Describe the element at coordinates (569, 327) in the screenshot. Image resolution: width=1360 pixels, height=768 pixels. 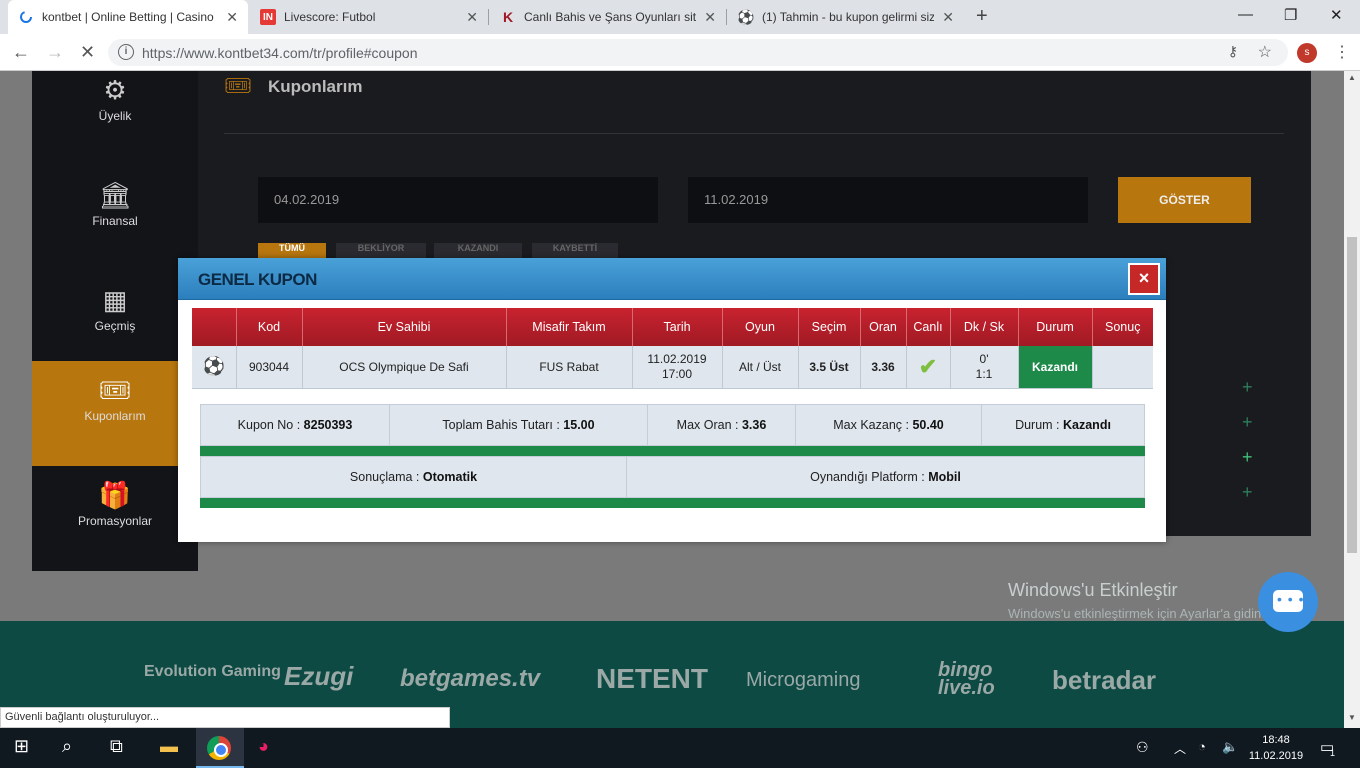
I see `col-header-misafir: Misafir Takım` at that location.